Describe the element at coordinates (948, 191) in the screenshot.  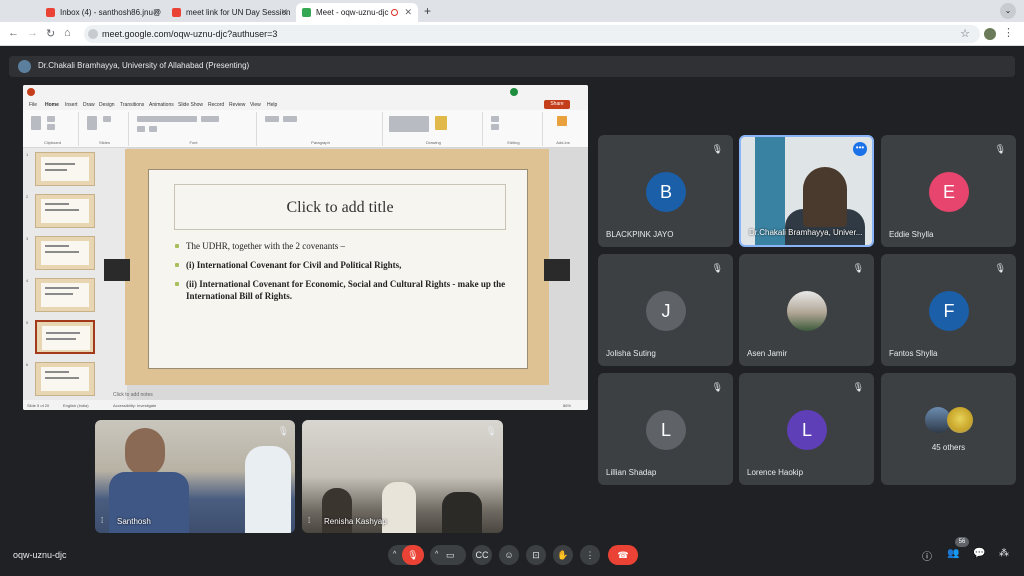
I see `participant-tile: 🎙 E Eddie Shylla` at that location.